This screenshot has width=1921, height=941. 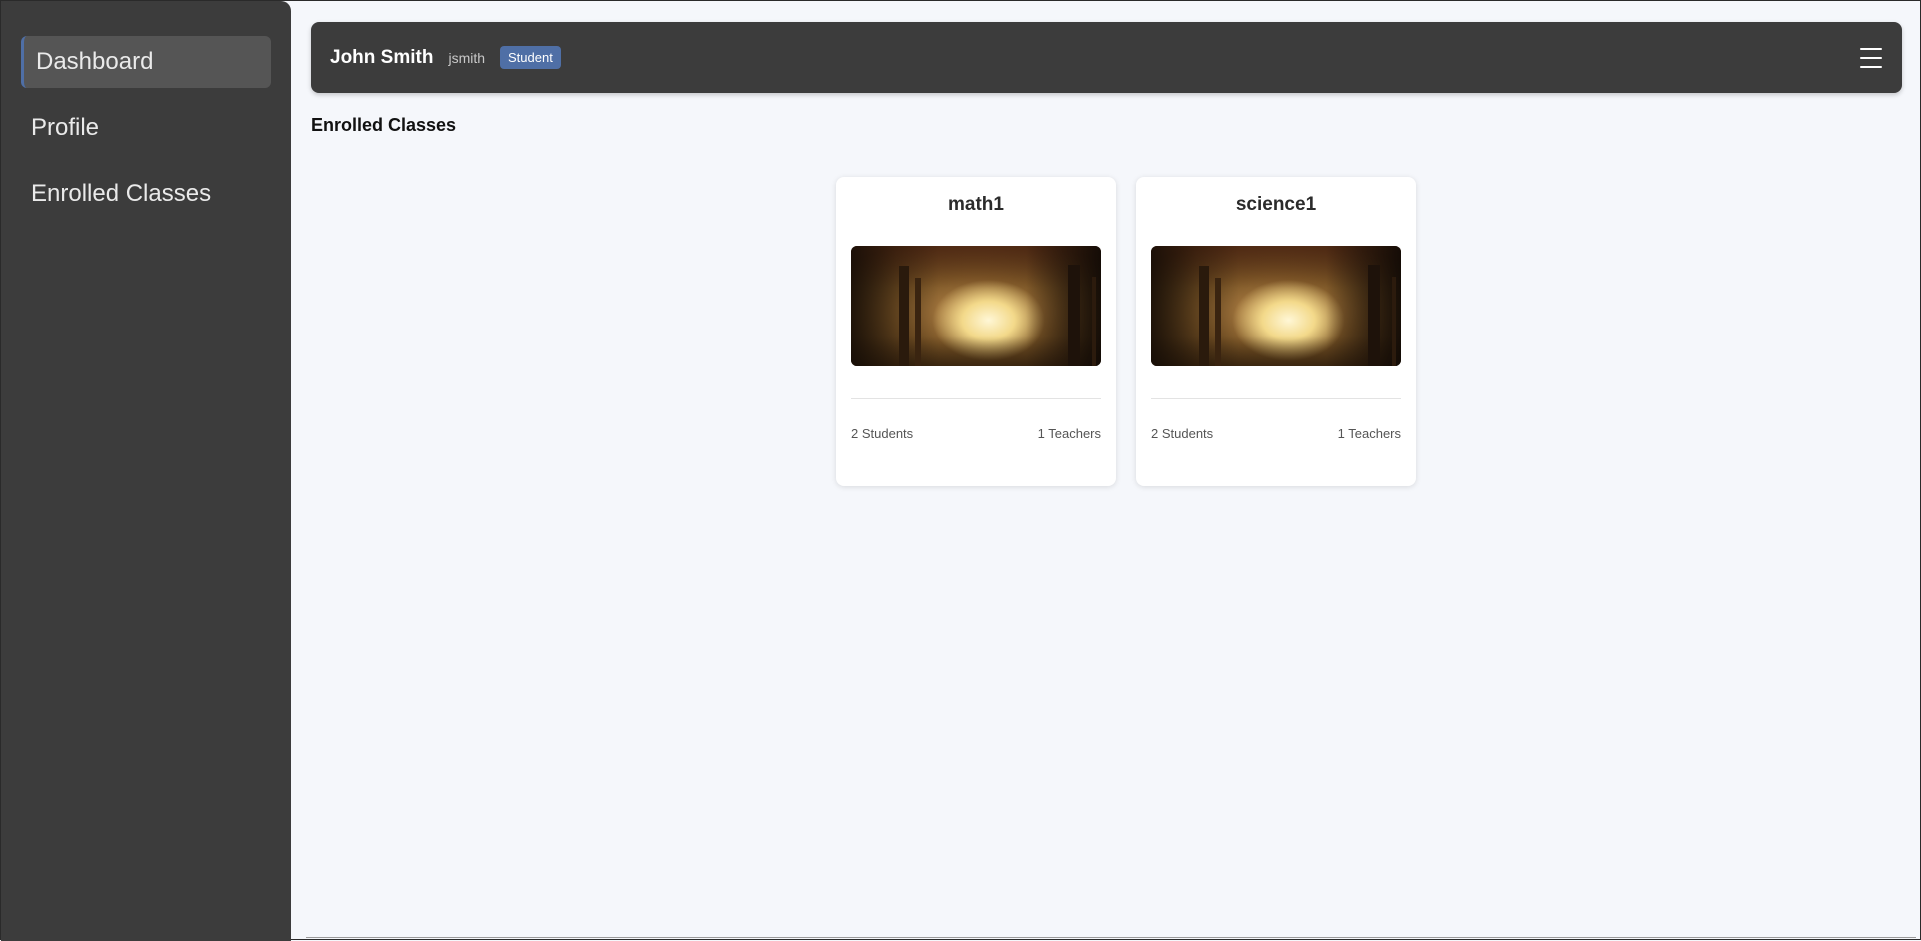 What do you see at coordinates (1276, 204) in the screenshot?
I see `class-card-title: science1` at bounding box center [1276, 204].